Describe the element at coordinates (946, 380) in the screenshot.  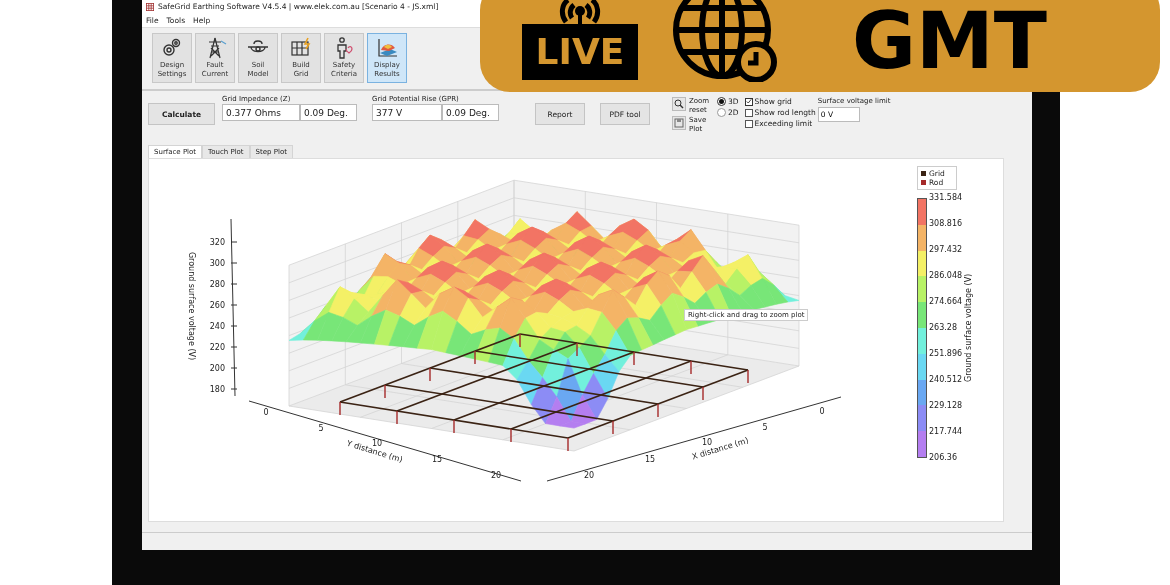
I see `colorbar-tick-label: 240.512` at that location.